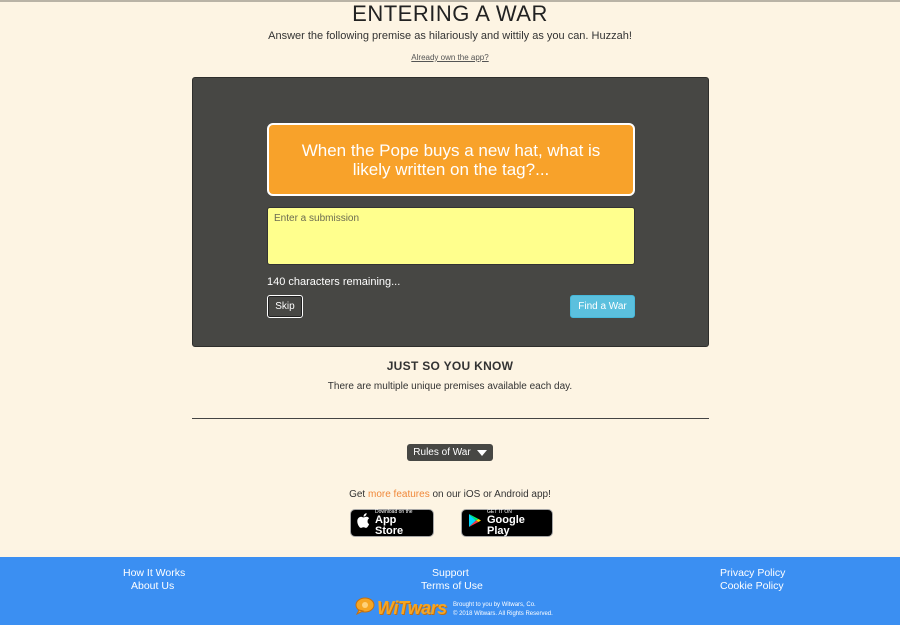 The image size is (900, 625). Describe the element at coordinates (503, 614) in the screenshot. I see `copyright-text: © 2018 Witwars. All Rights Reserved.` at that location.